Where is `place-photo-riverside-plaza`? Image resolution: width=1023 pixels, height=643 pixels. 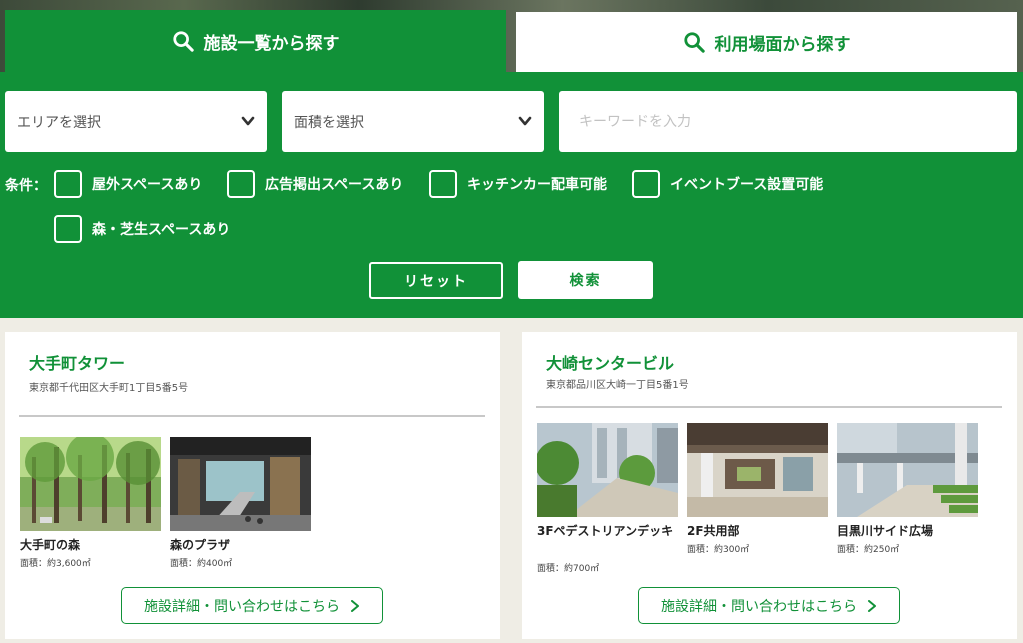 place-photo-riverside-plaza is located at coordinates (907, 470).